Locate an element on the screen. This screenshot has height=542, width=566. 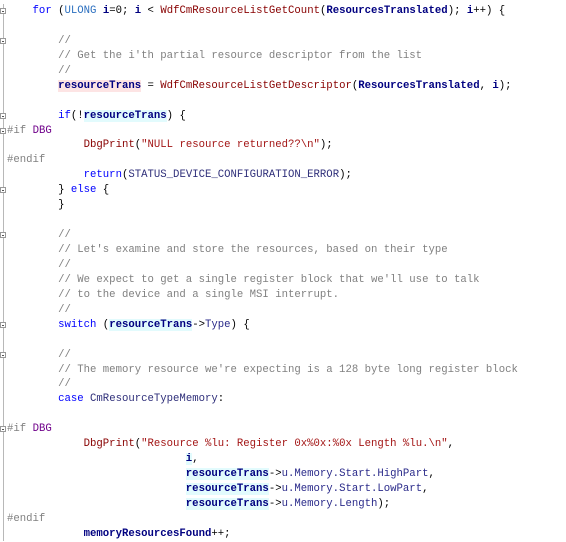
code-token: if is located at coordinates (64, 115).